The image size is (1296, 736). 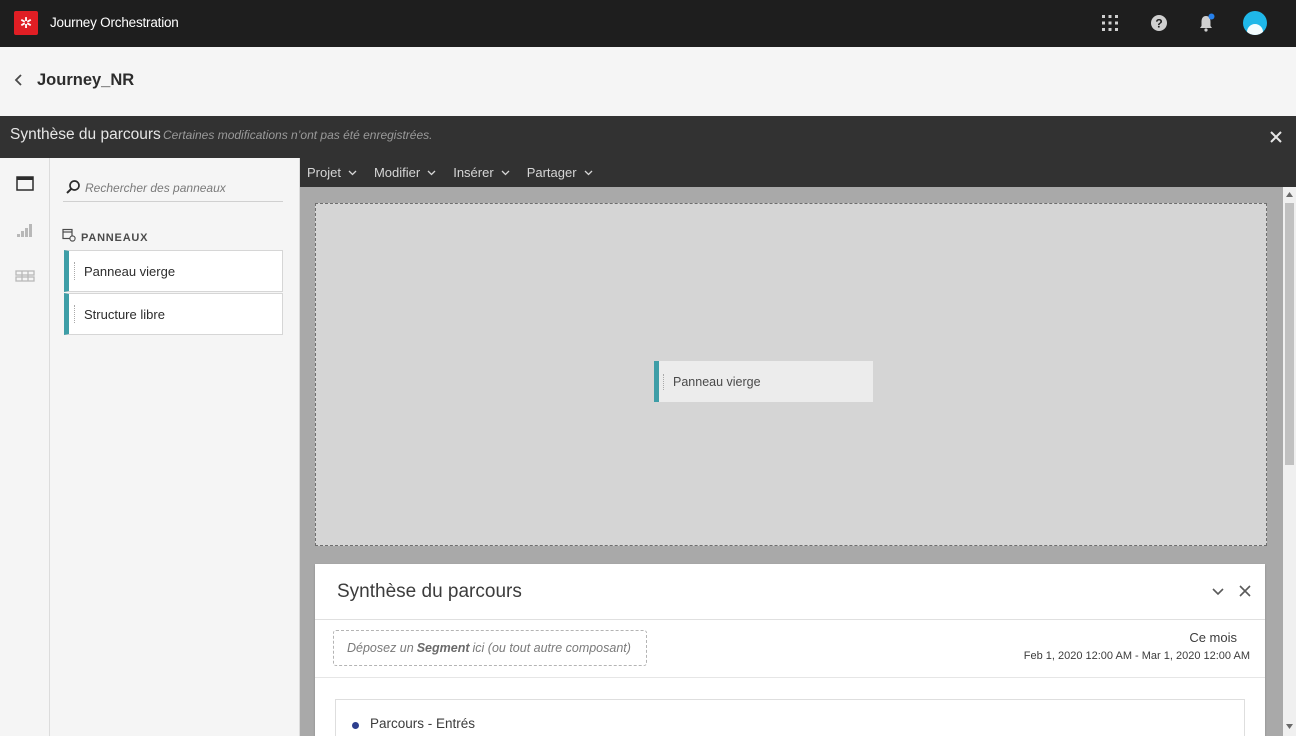 I want to click on journey-header: Journey_NR, so click(x=648, y=81).